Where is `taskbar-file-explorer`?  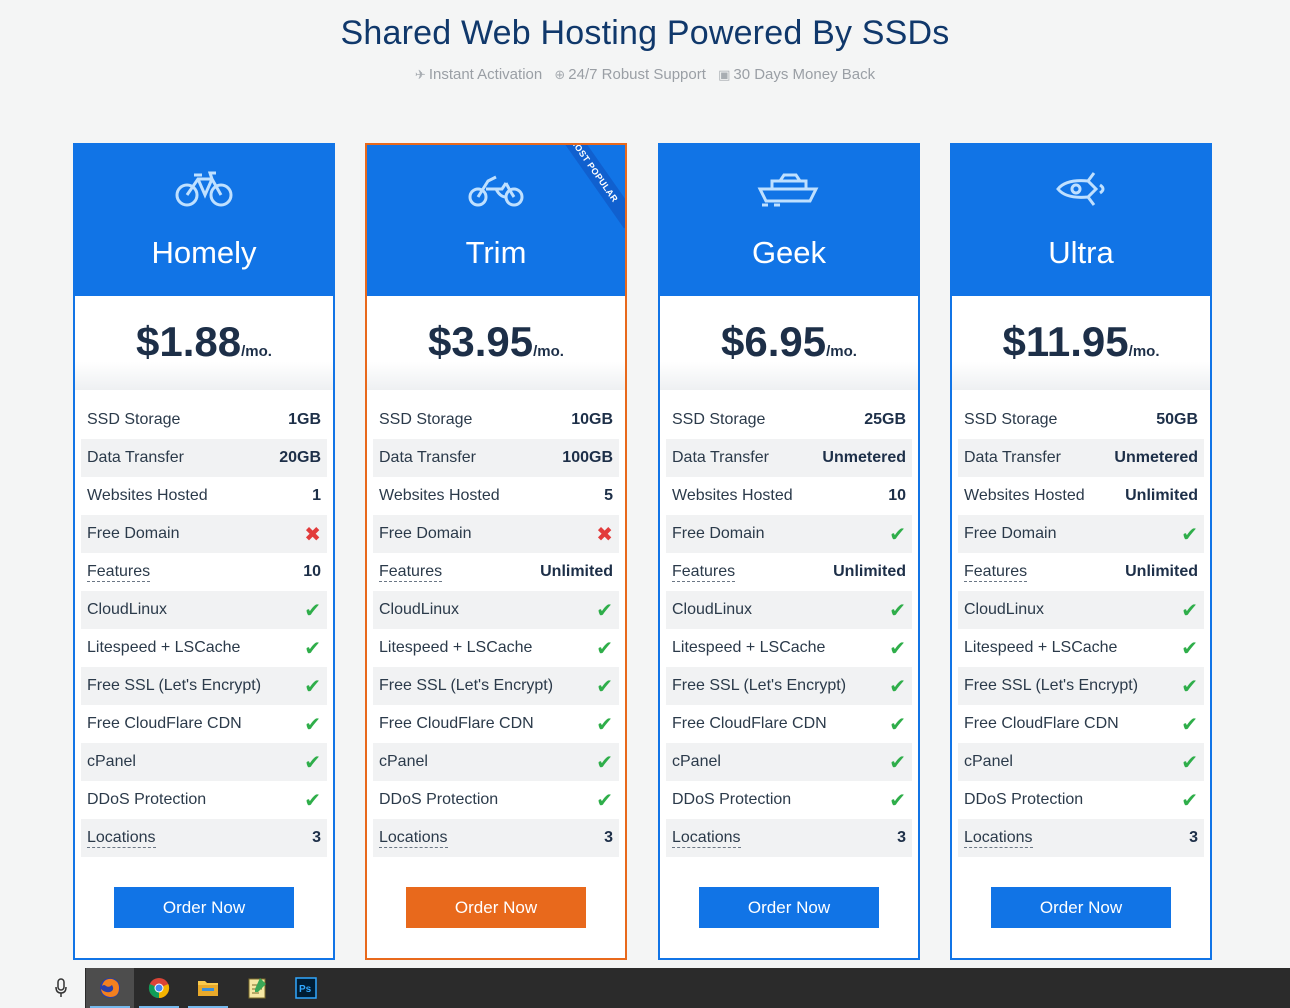 taskbar-file-explorer is located at coordinates (208, 988).